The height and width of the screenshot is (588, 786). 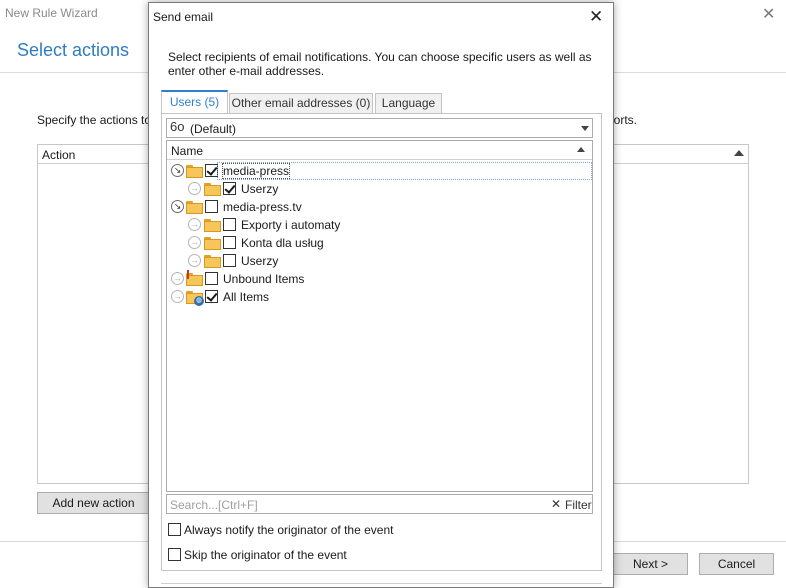 What do you see at coordinates (51, 13) in the screenshot?
I see `wizard-title: New Rule Wizard` at bounding box center [51, 13].